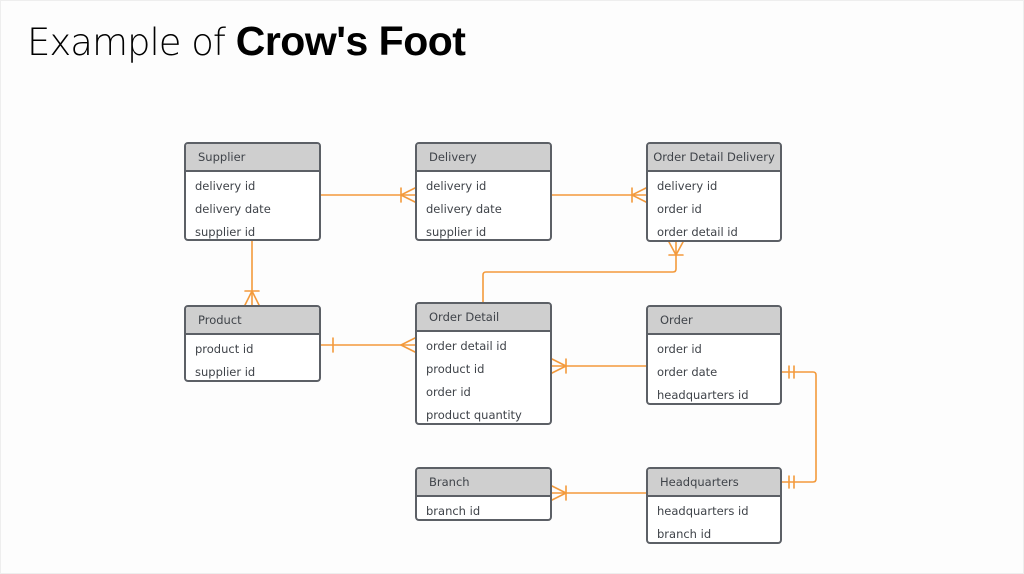 This screenshot has width=1024, height=574. I want to click on entity-header: Branch, so click(483, 483).